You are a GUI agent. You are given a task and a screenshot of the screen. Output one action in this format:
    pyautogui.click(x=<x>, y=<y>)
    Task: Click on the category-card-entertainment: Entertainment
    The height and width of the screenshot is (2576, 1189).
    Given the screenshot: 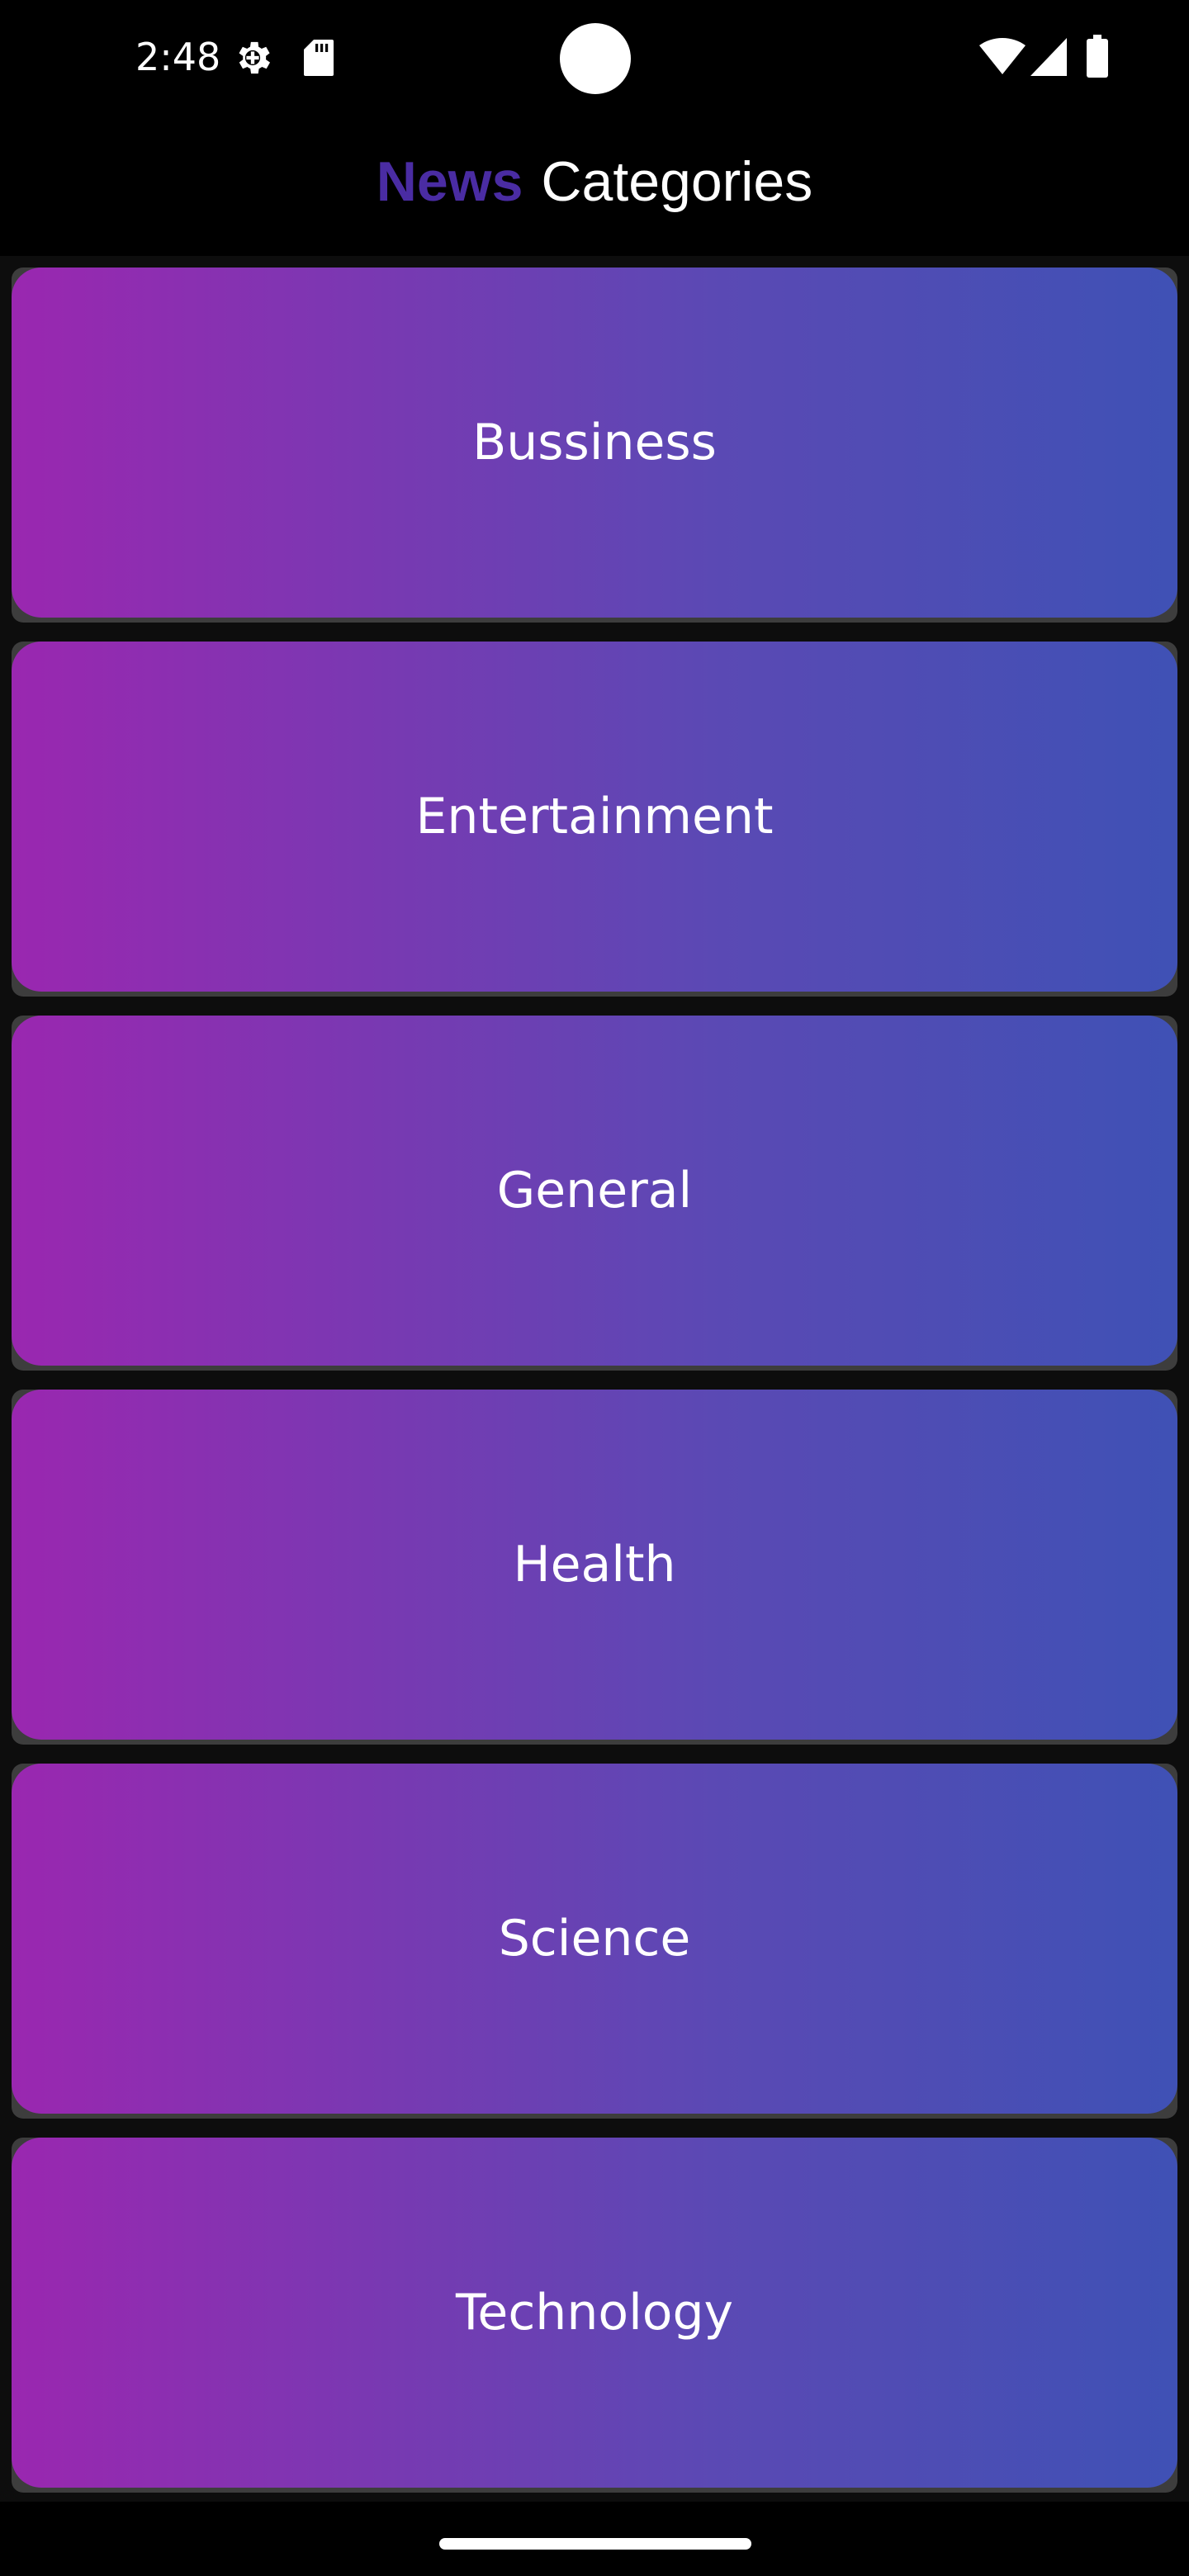 What is the action you would take?
    pyautogui.click(x=594, y=817)
    